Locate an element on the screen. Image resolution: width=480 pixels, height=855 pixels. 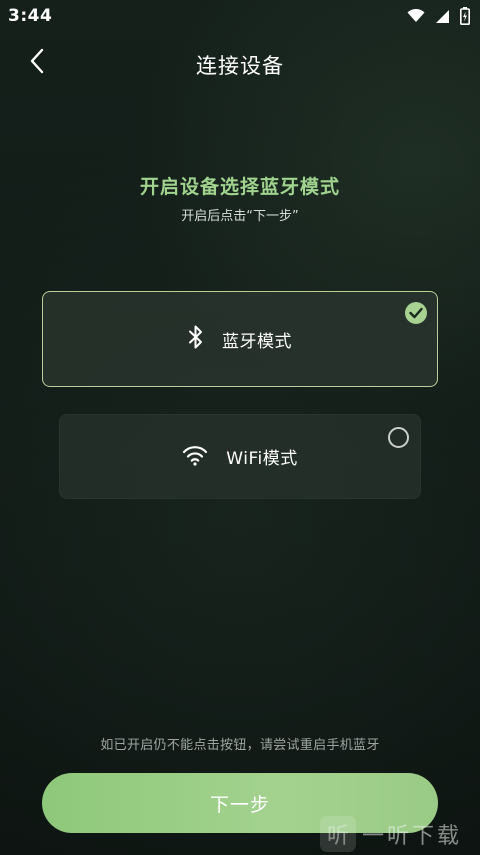
nav-bar: 连接设备 is located at coordinates (240, 63).